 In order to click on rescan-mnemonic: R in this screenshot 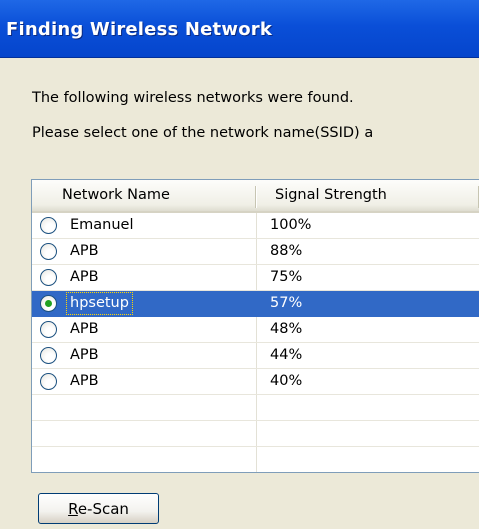, I will do `click(73, 508)`.